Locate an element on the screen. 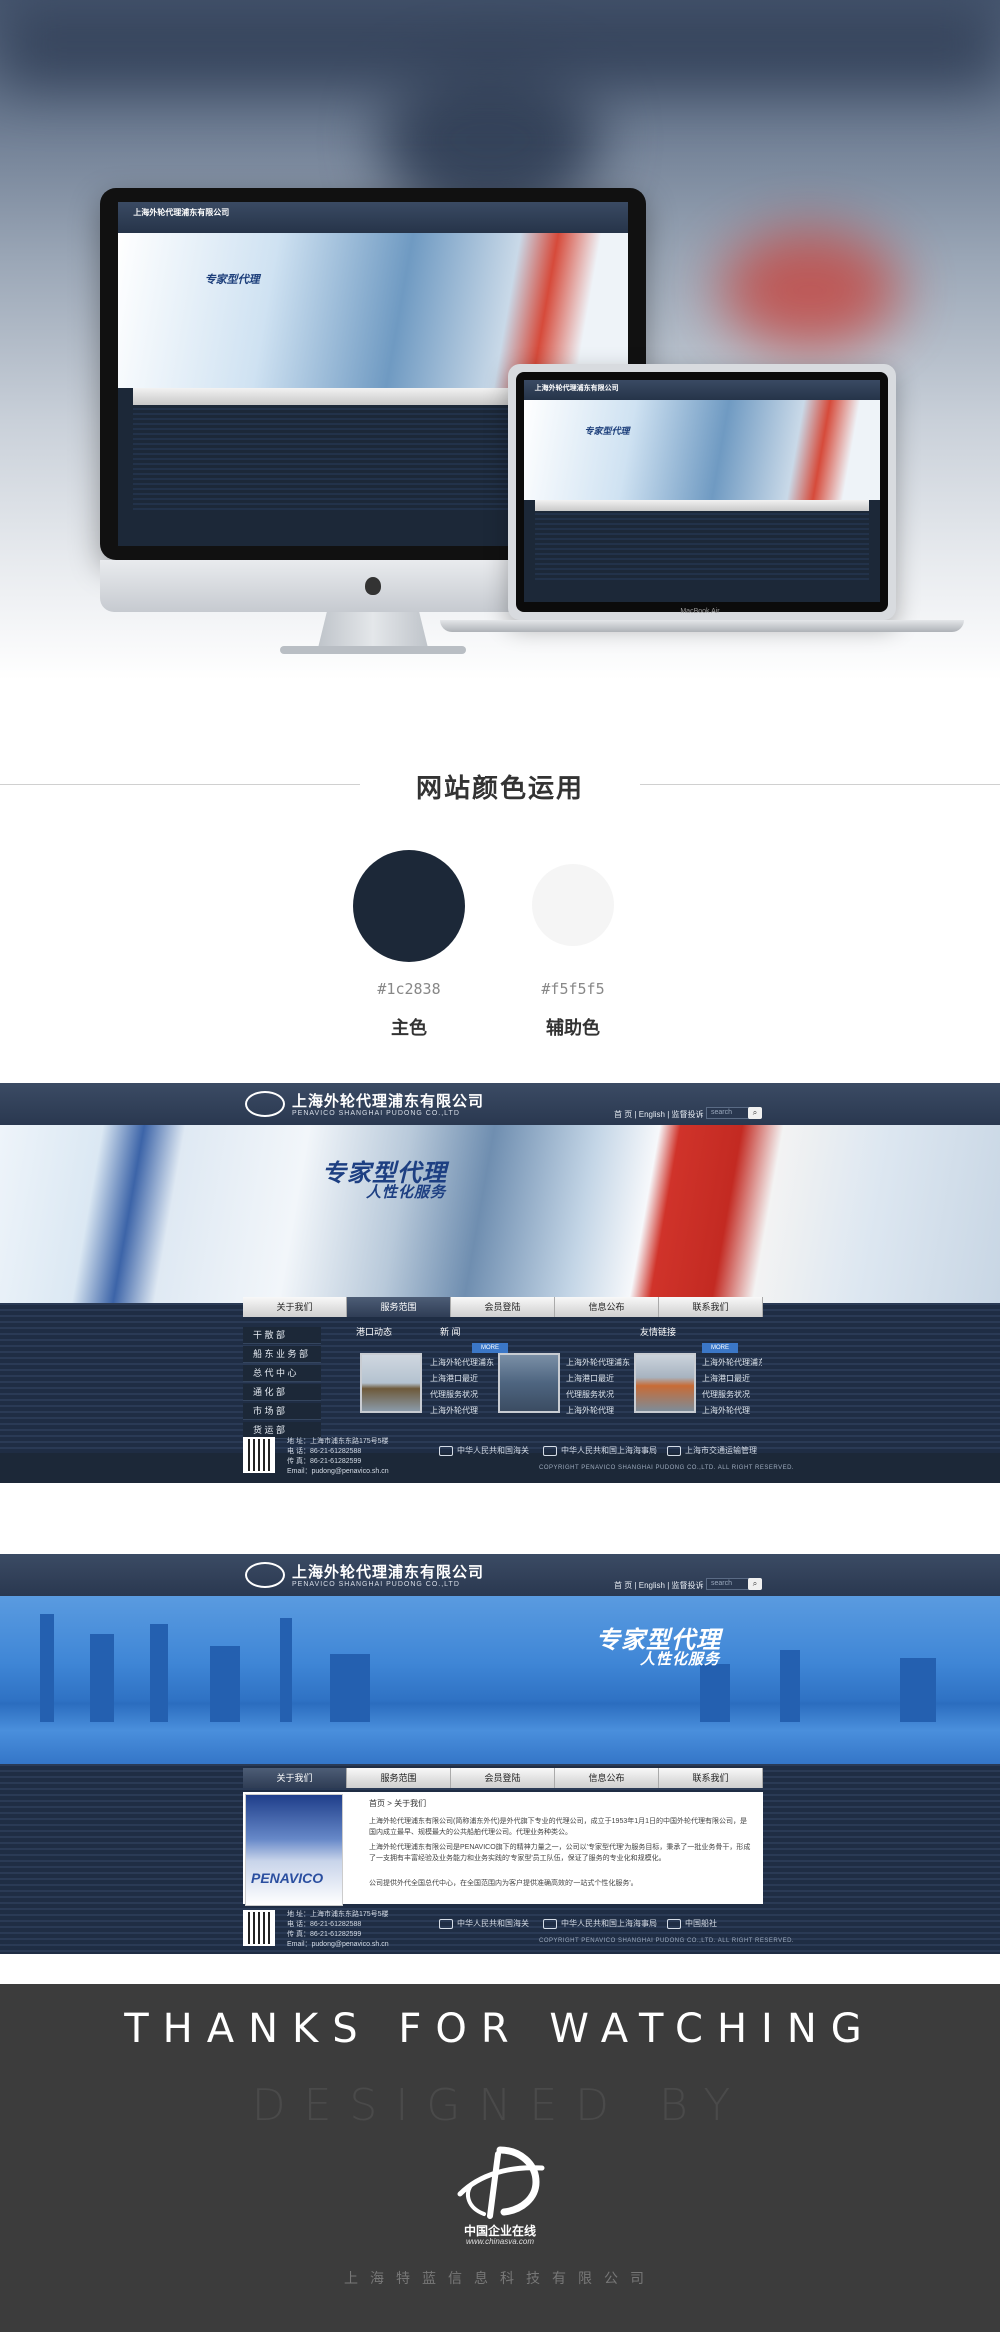 This screenshot has height=2332, width=1000. maritime-label: 中华人民共和国上海海事局 is located at coordinates (609, 1923).